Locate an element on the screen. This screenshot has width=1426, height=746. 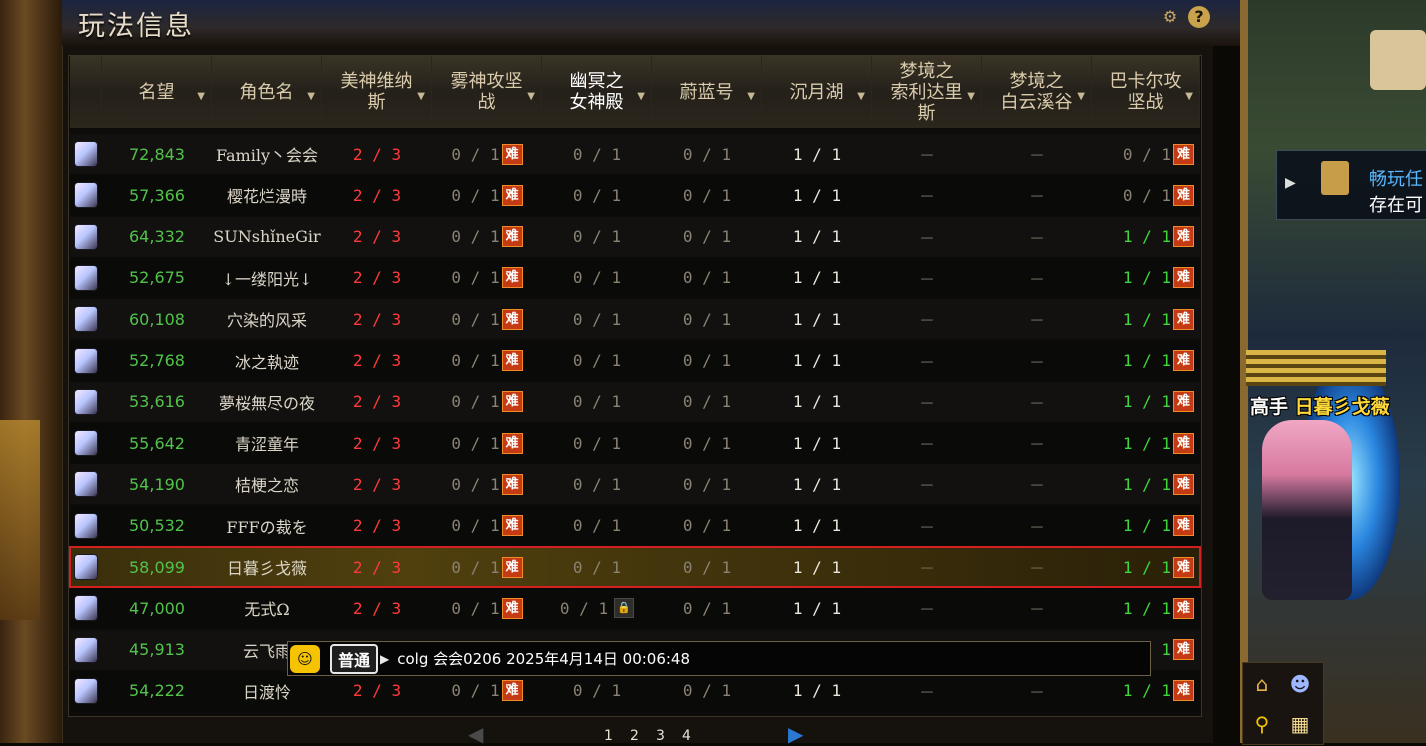
header-venus: 美神维纳 斯 ▼ is located at coordinates (377, 92).